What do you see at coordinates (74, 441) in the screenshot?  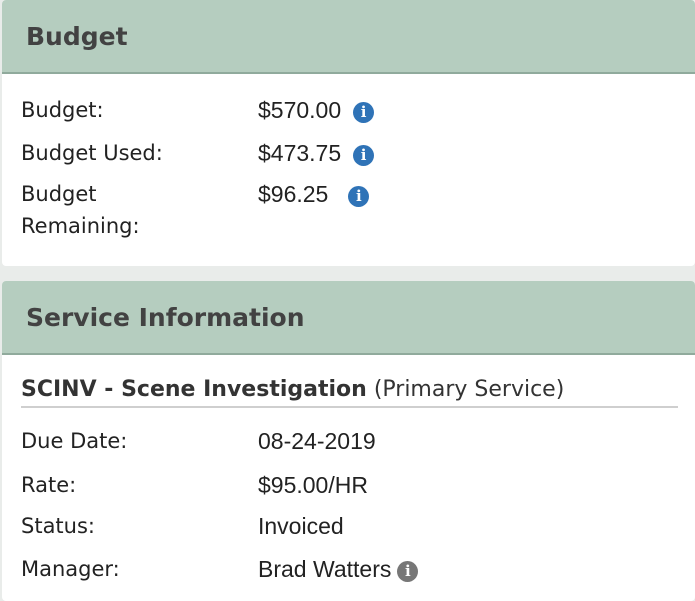 I see `due-date-label: Due Date:` at bounding box center [74, 441].